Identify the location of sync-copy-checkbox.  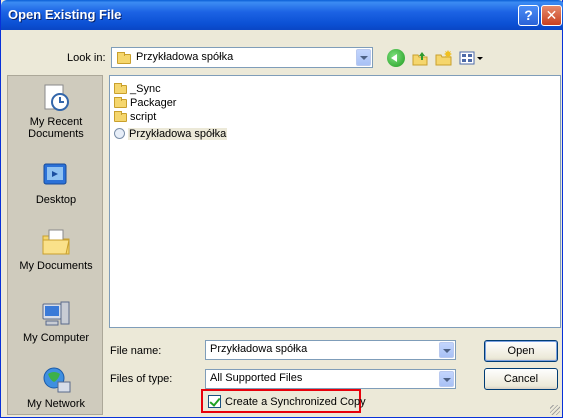
(214, 401).